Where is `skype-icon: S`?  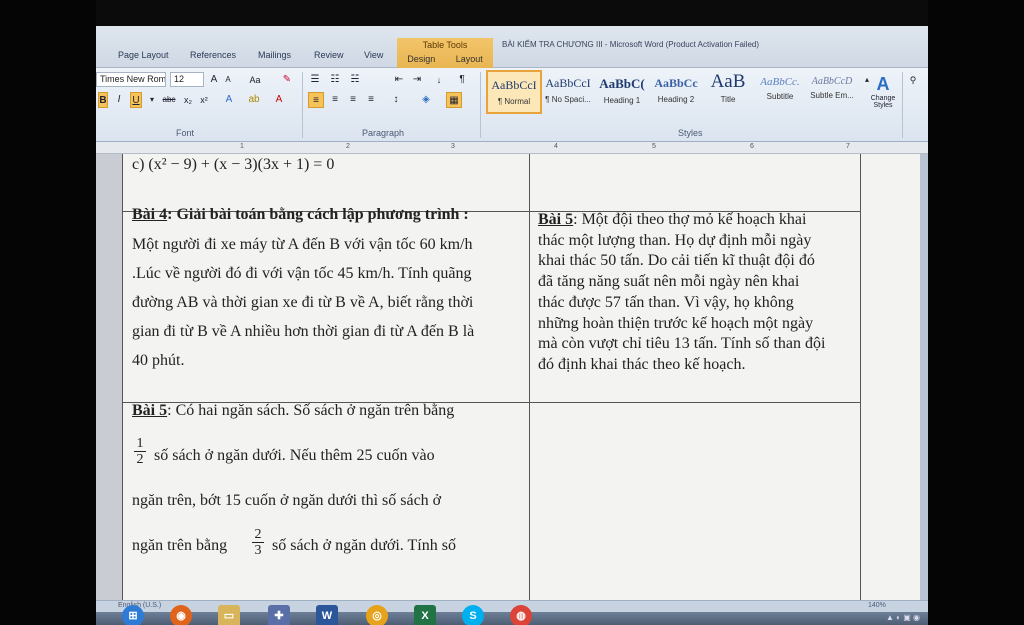
skype-icon: S is located at coordinates (473, 615).